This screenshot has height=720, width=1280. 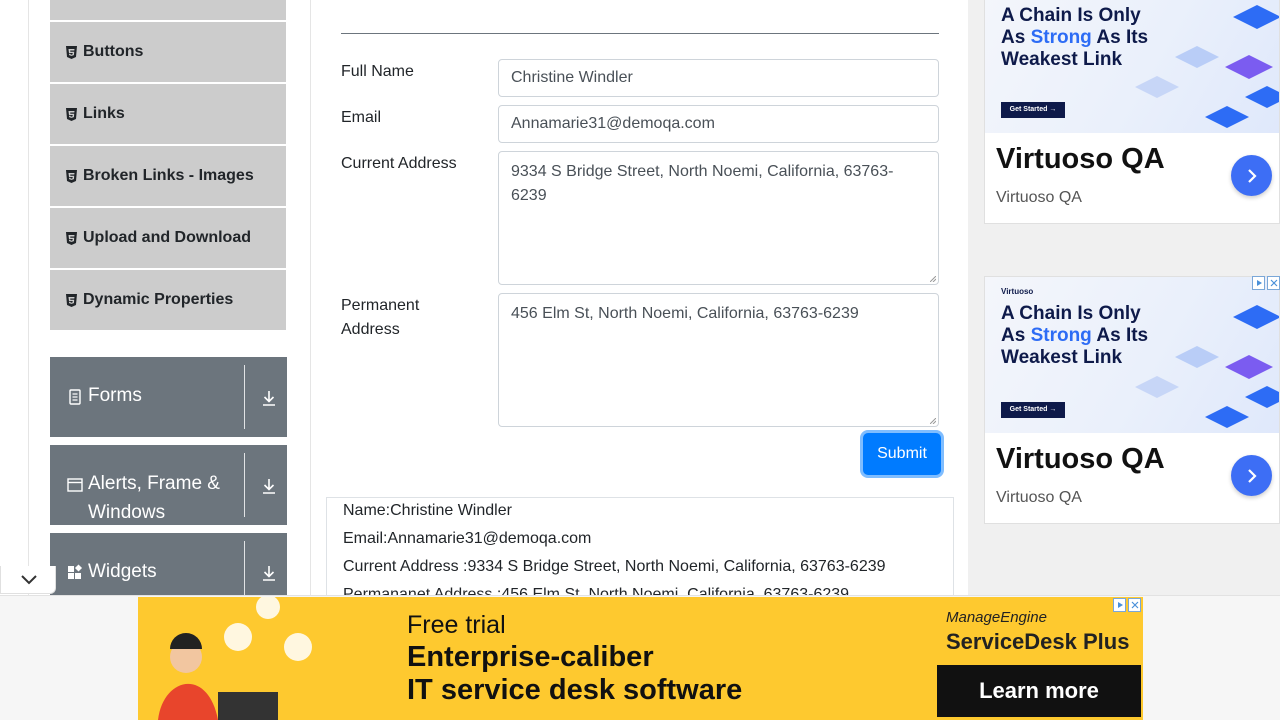 What do you see at coordinates (1038, 641) in the screenshot?
I see `ad-brand-servicedesk: ServiceDesk Plus` at bounding box center [1038, 641].